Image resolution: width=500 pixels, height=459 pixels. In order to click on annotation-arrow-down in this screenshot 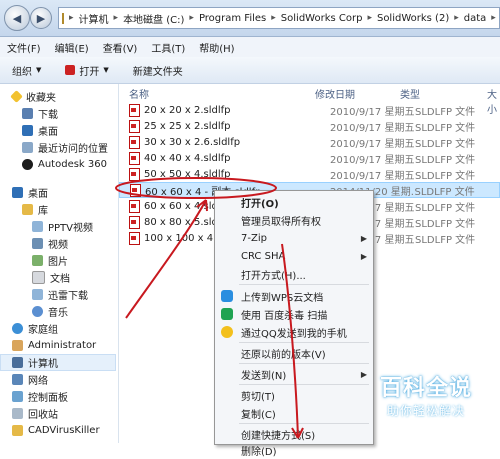, I will do `click(290, 341)`.